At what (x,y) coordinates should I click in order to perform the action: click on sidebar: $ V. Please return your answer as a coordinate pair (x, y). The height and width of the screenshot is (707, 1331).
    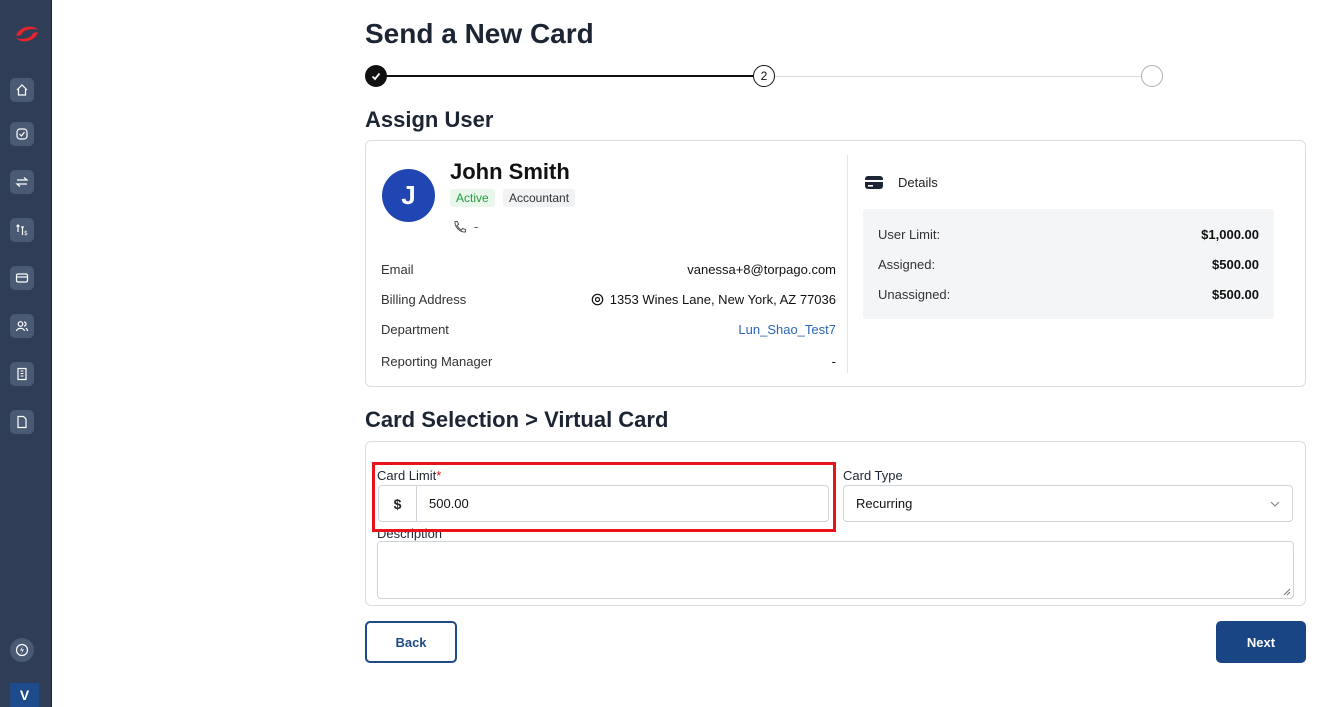
    Looking at the image, I should click on (26, 353).